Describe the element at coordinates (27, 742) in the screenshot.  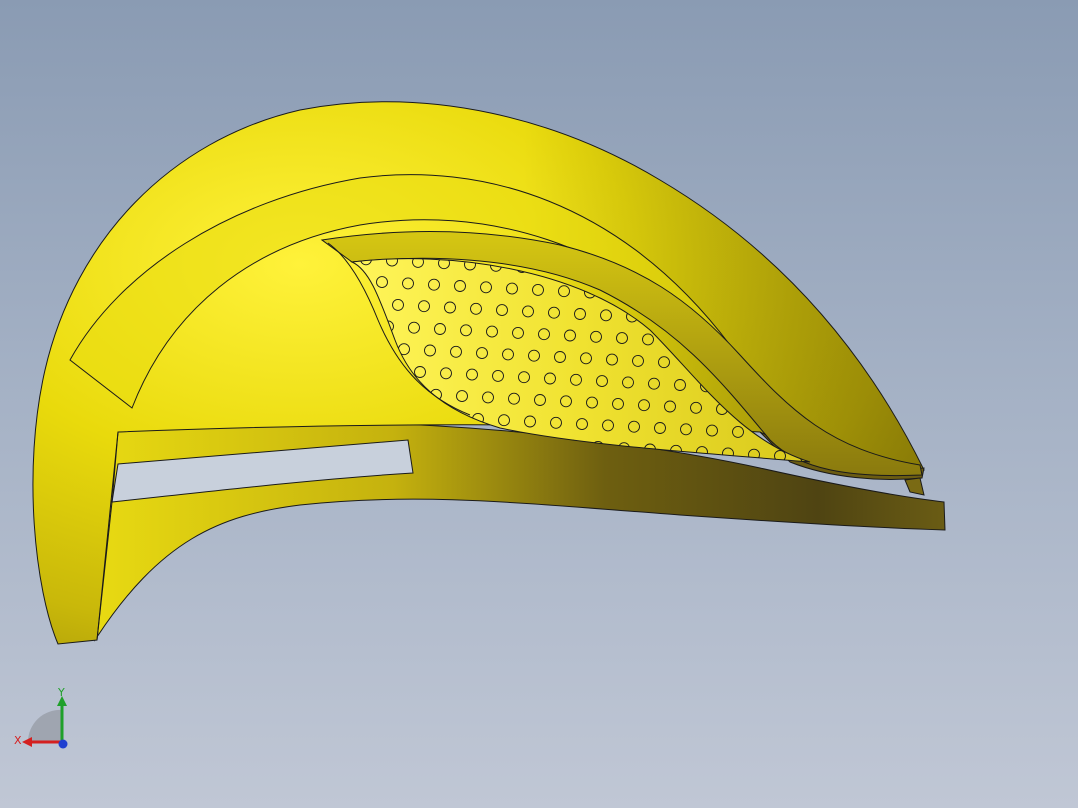
I see `triad-x-arrow` at that location.